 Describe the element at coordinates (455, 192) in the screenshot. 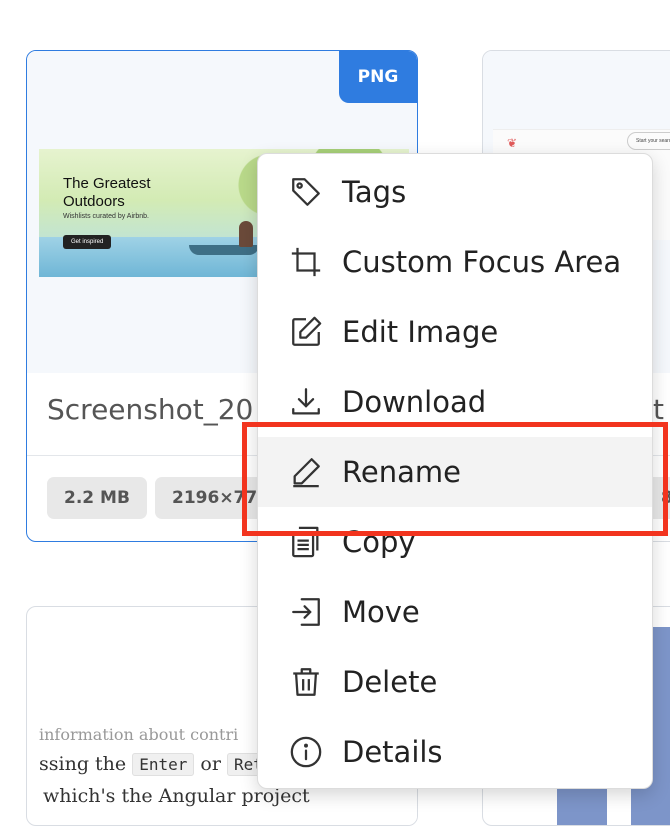

I see `menu-item-tags: Tags` at that location.